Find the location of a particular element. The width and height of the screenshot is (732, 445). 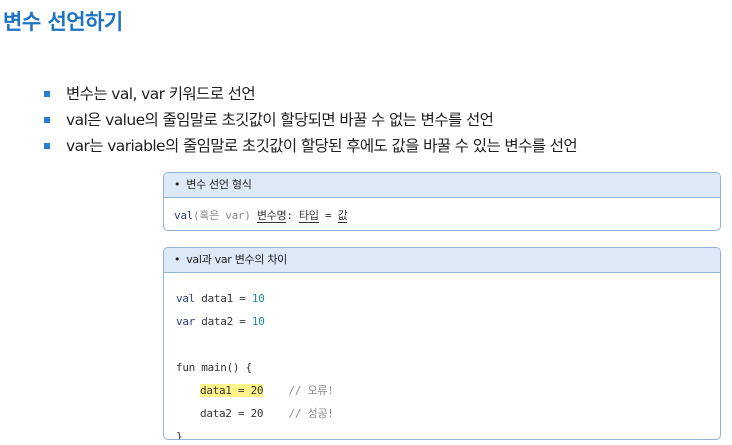

code-line: fun main() { is located at coordinates (448, 367).